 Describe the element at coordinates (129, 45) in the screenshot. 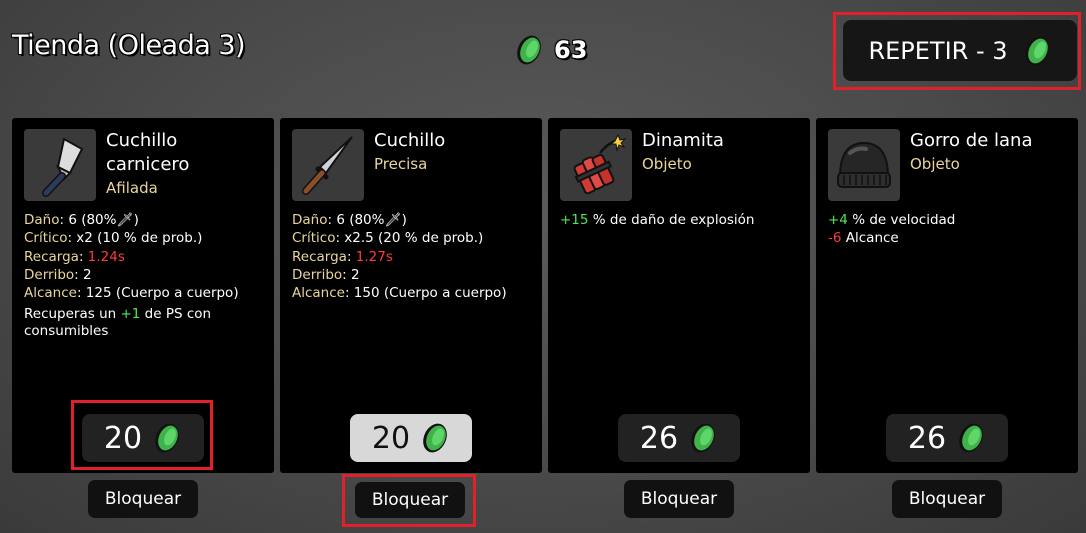

I see `shop-title: Tienda (Oleada 3)` at that location.